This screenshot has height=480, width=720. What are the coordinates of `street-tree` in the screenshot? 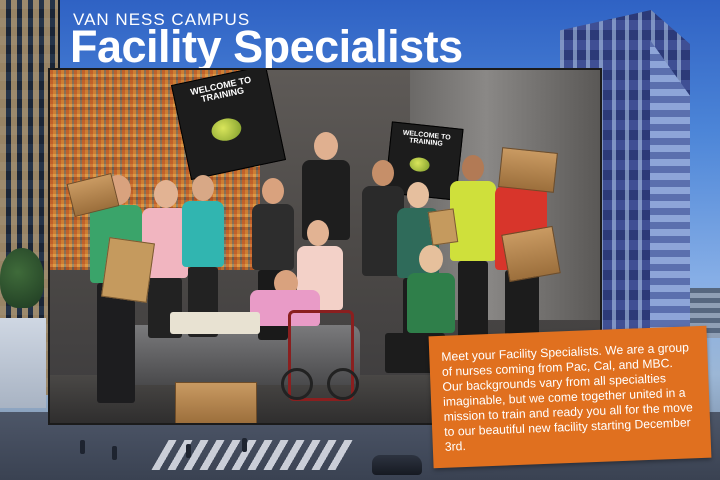 It's located at (22, 278).